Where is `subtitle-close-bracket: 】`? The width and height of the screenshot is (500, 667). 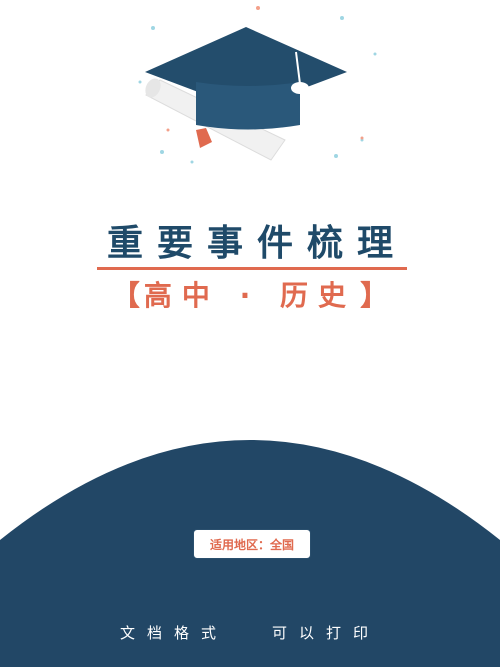
subtitle-close-bracket: 】 is located at coordinates (374, 295).